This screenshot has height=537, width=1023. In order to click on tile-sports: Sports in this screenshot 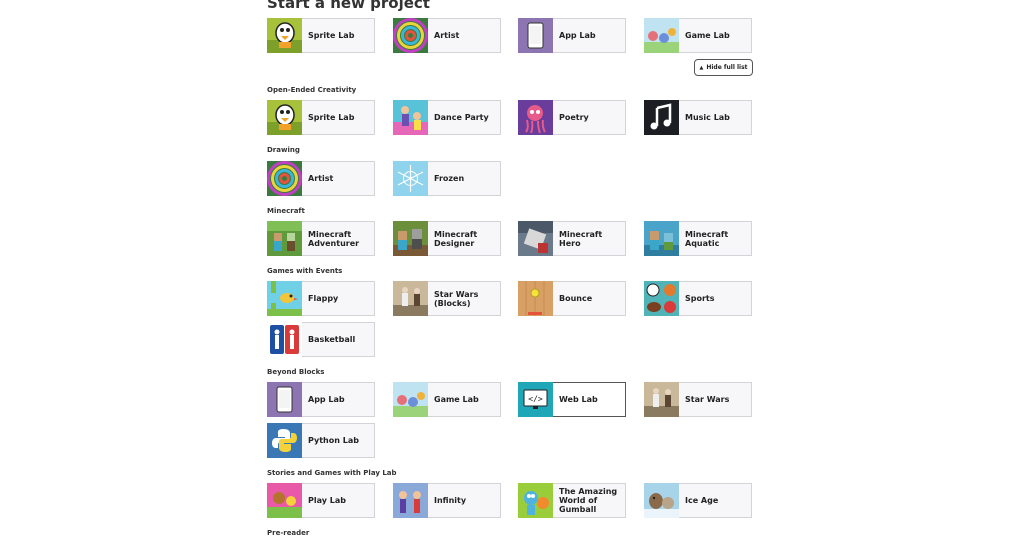, I will do `click(698, 298)`.